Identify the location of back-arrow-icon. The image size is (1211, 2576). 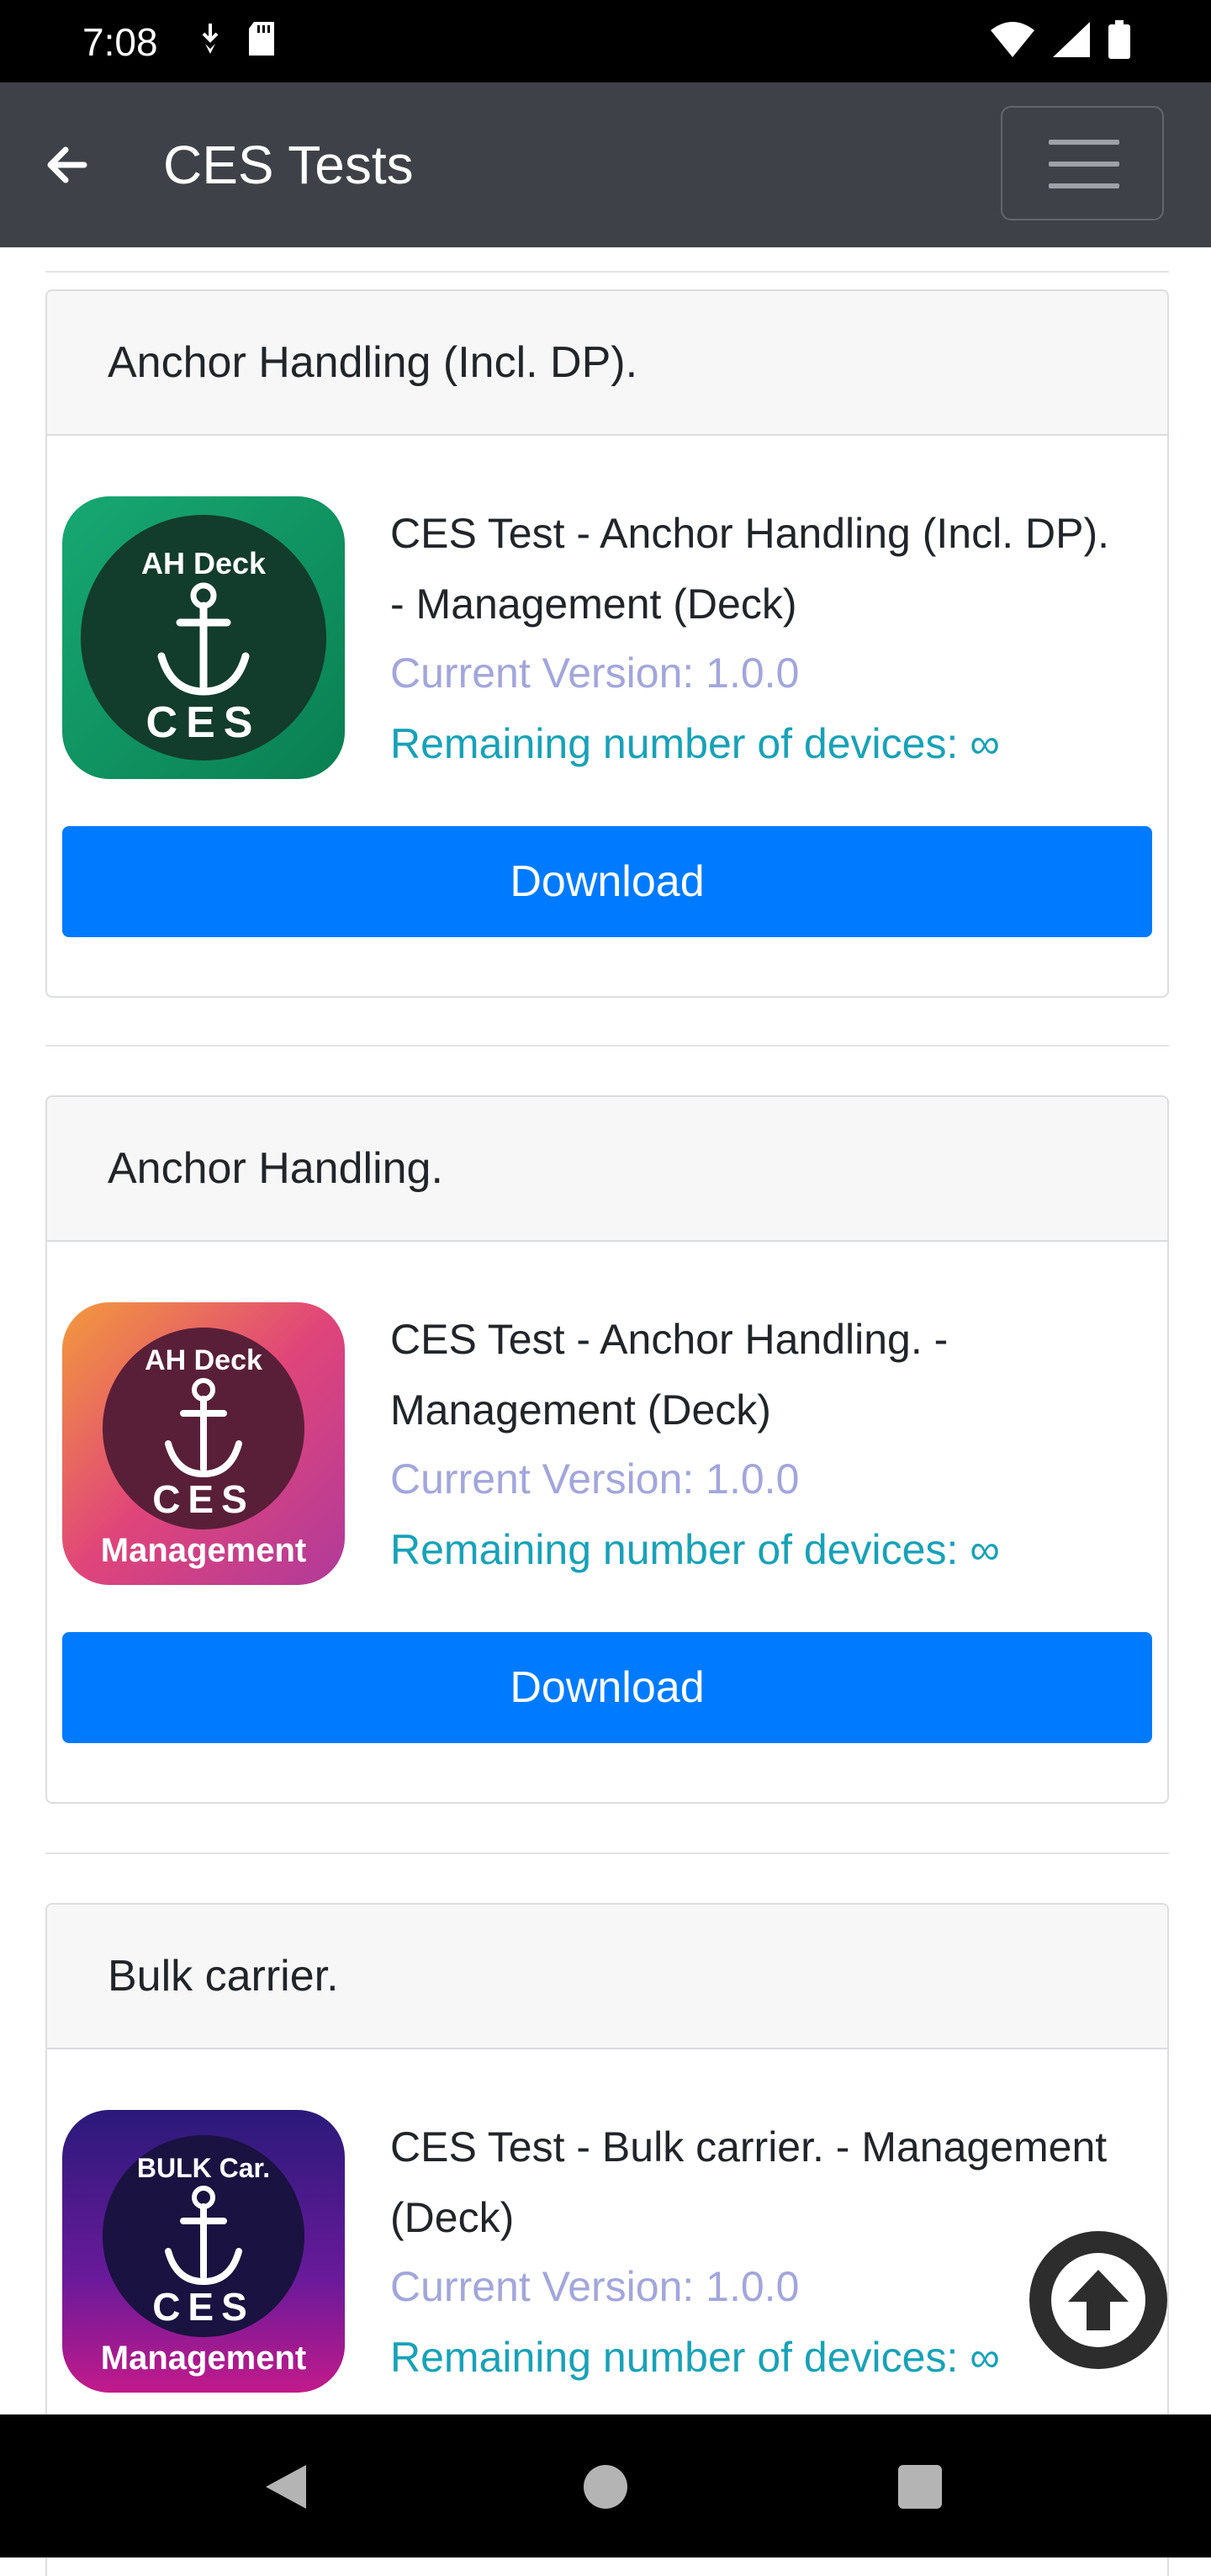
(67, 165).